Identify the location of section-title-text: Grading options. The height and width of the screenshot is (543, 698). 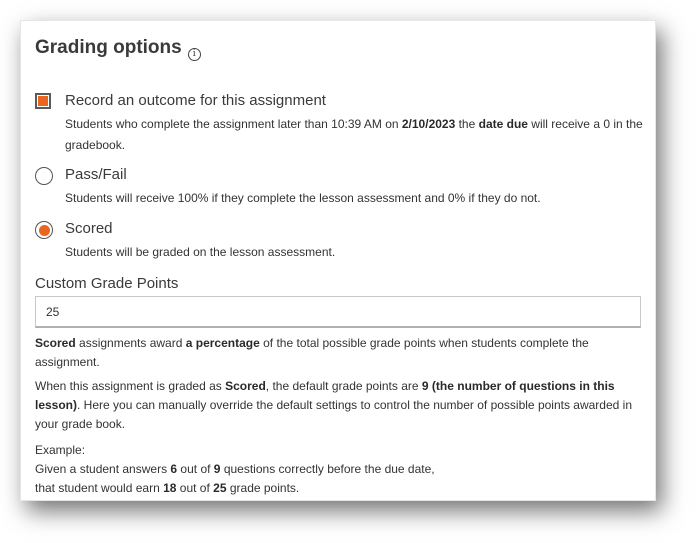
(108, 47).